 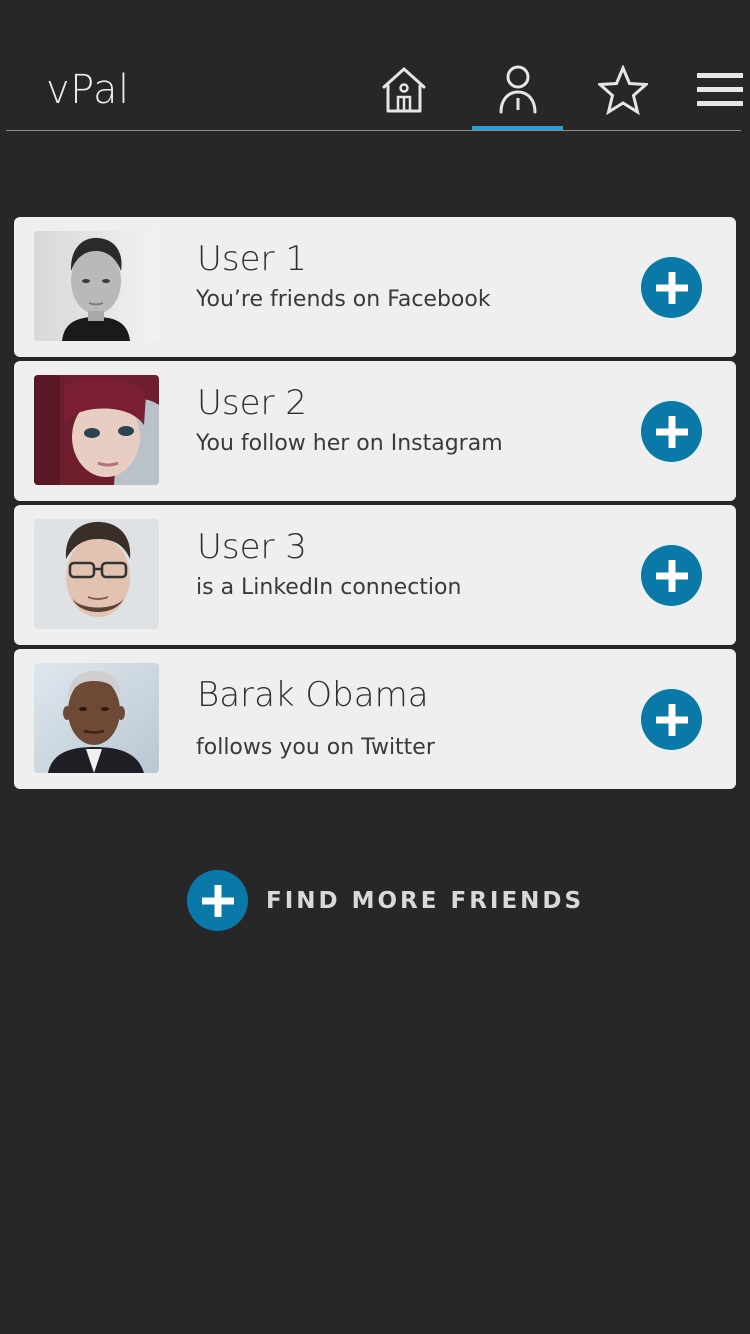 I want to click on friend-name: User 2, so click(x=252, y=403).